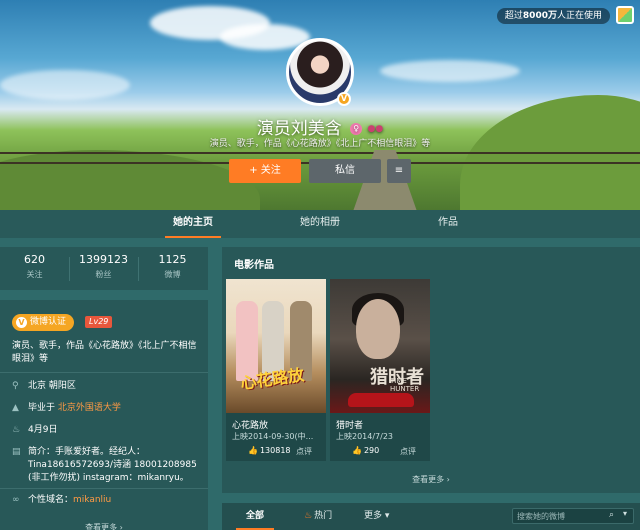 The height and width of the screenshot is (530, 640). I want to click on movie-likes: 👍 130818, so click(269, 450).